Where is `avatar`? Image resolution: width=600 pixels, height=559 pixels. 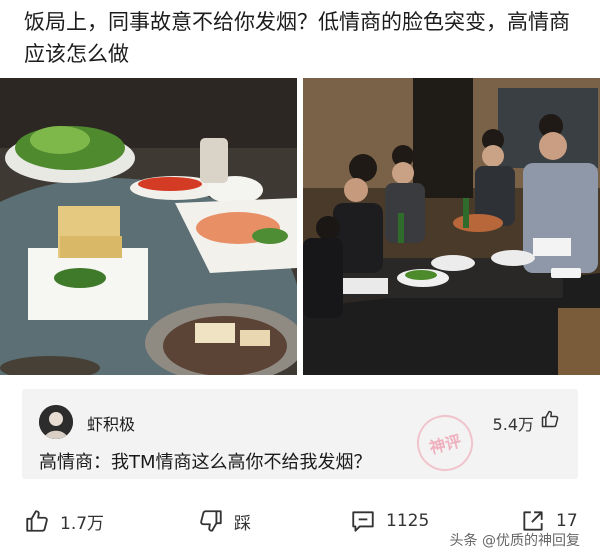
avatar is located at coordinates (56, 422).